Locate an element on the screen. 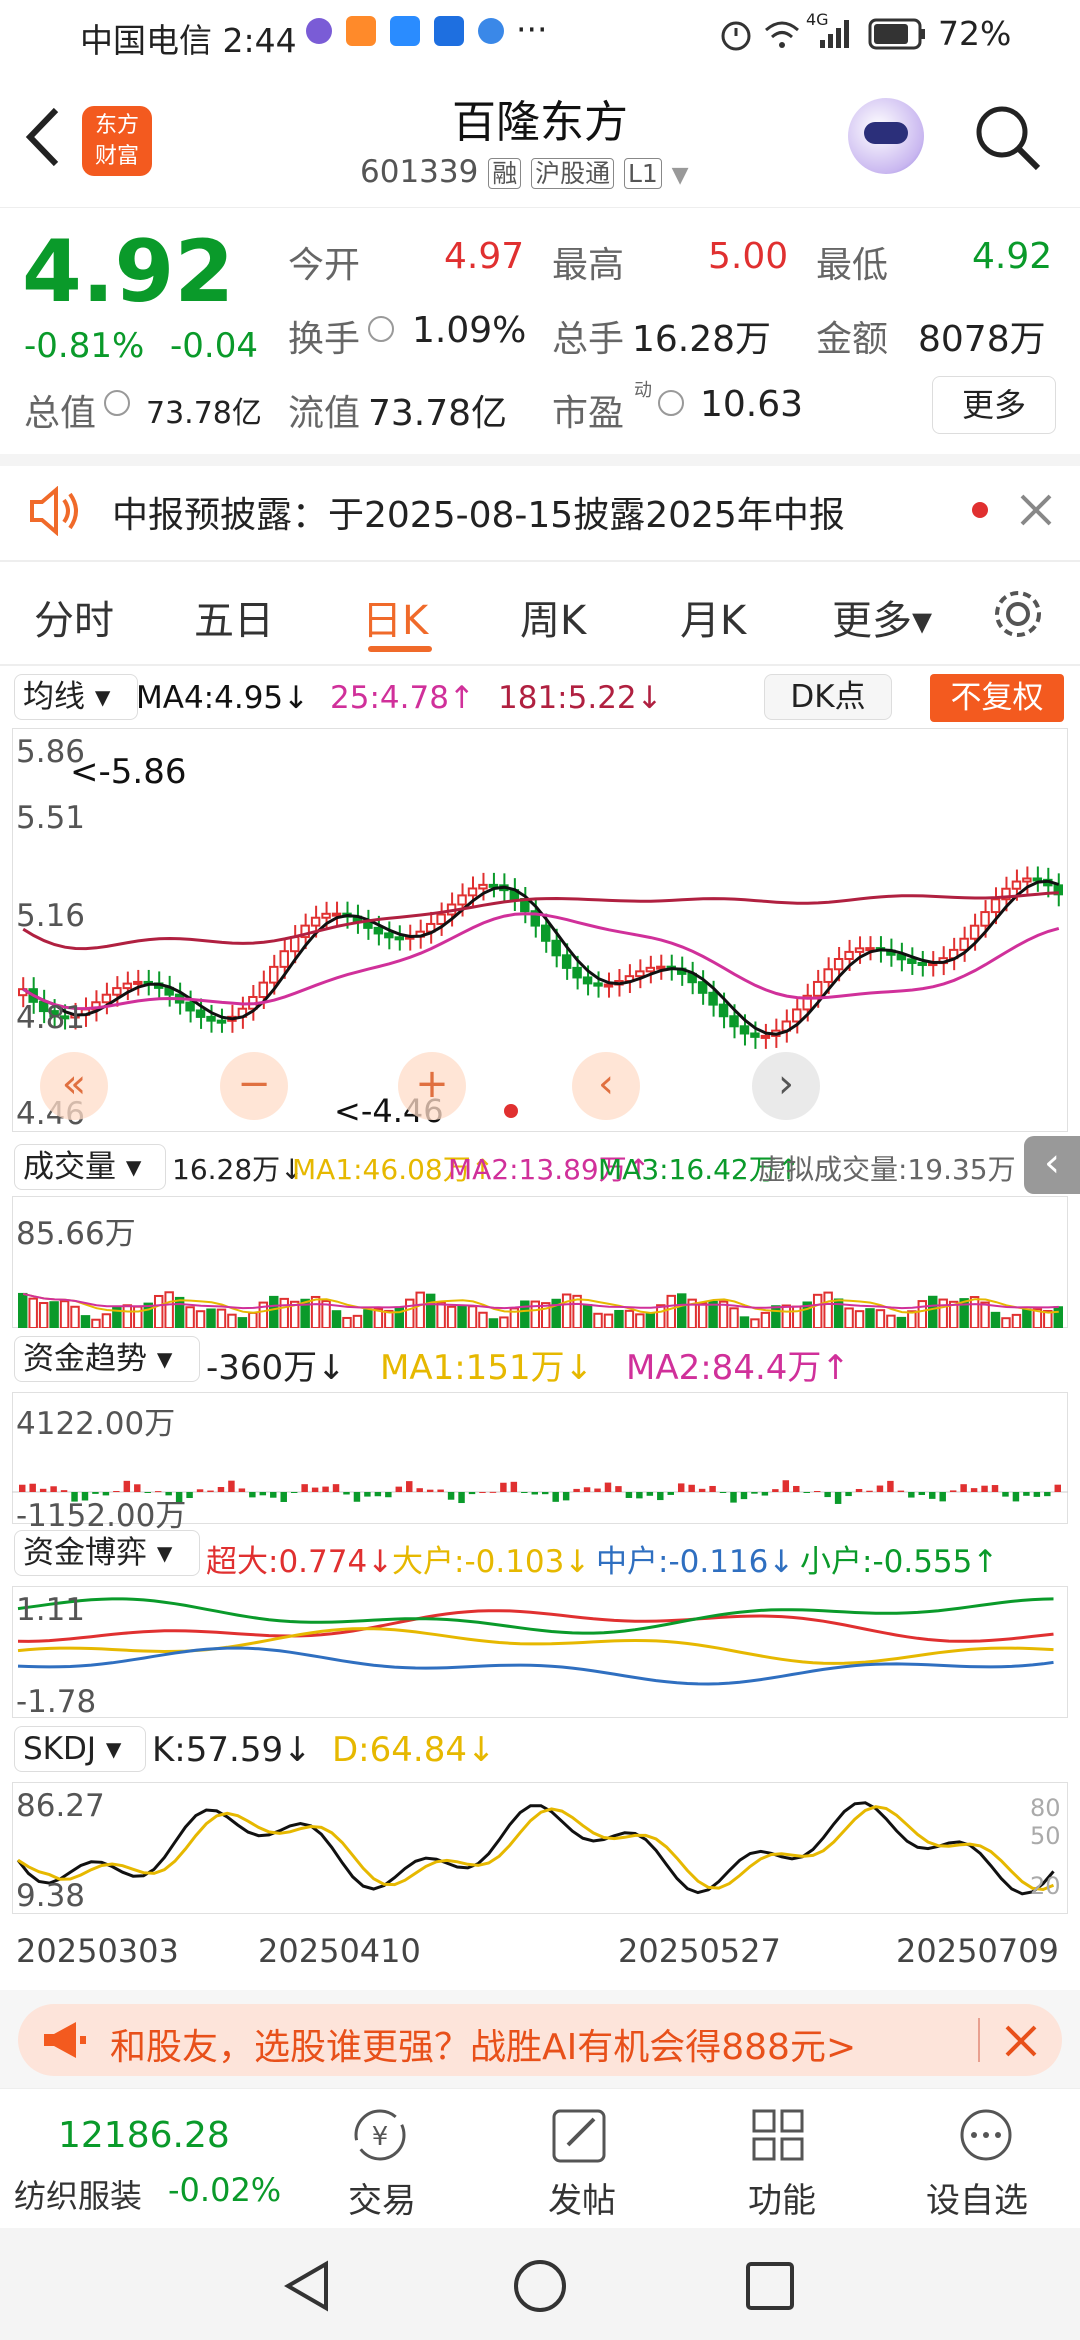 The width and height of the screenshot is (1080, 2340). function-button: 功能 is located at coordinates (780, 2159).